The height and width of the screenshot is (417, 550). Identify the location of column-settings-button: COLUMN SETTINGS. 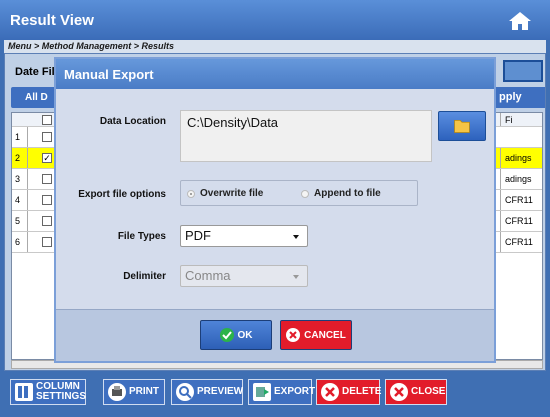
(48, 392).